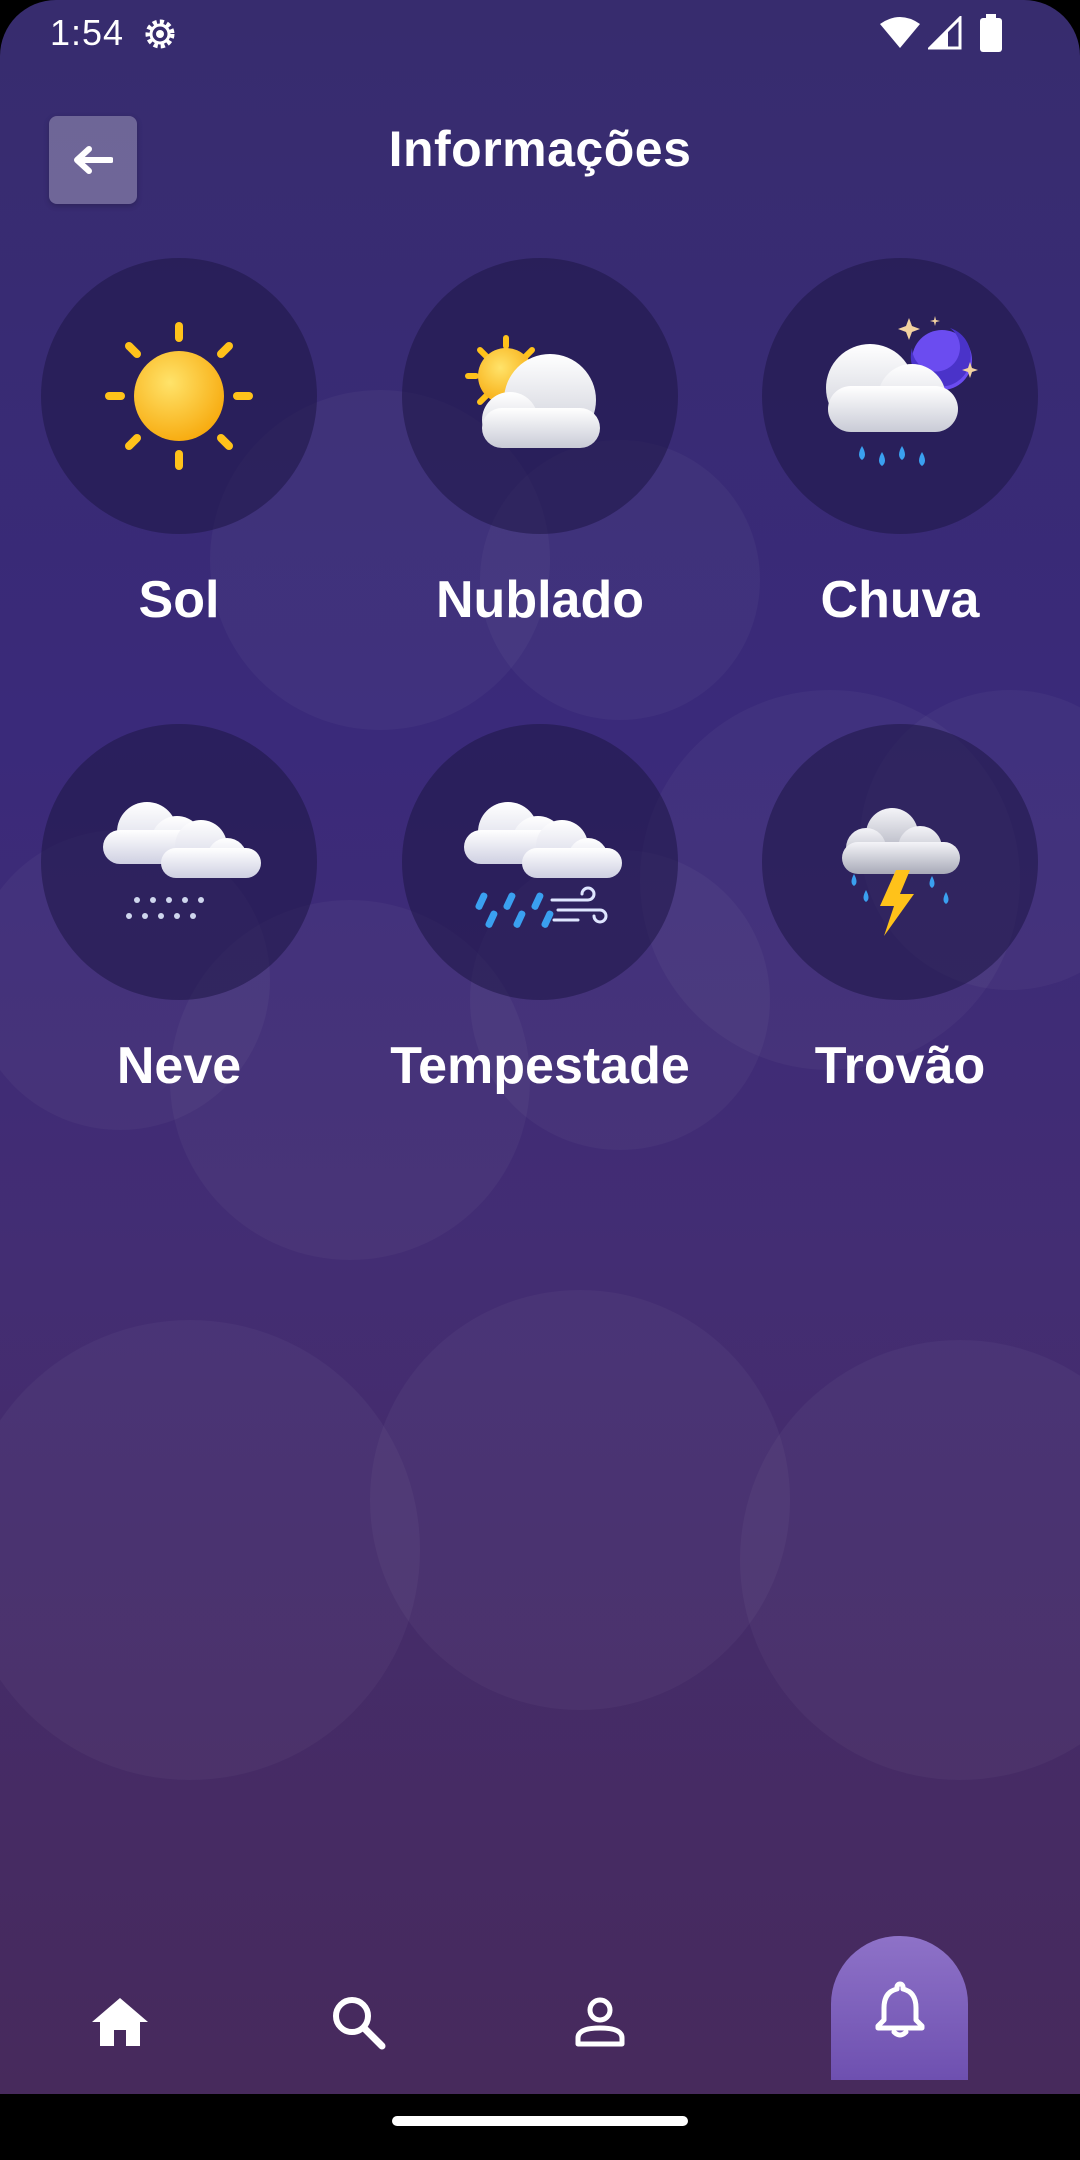 The width and height of the screenshot is (1080, 2160). Describe the element at coordinates (540, 33) in the screenshot. I see `status-bar: 1:54` at that location.